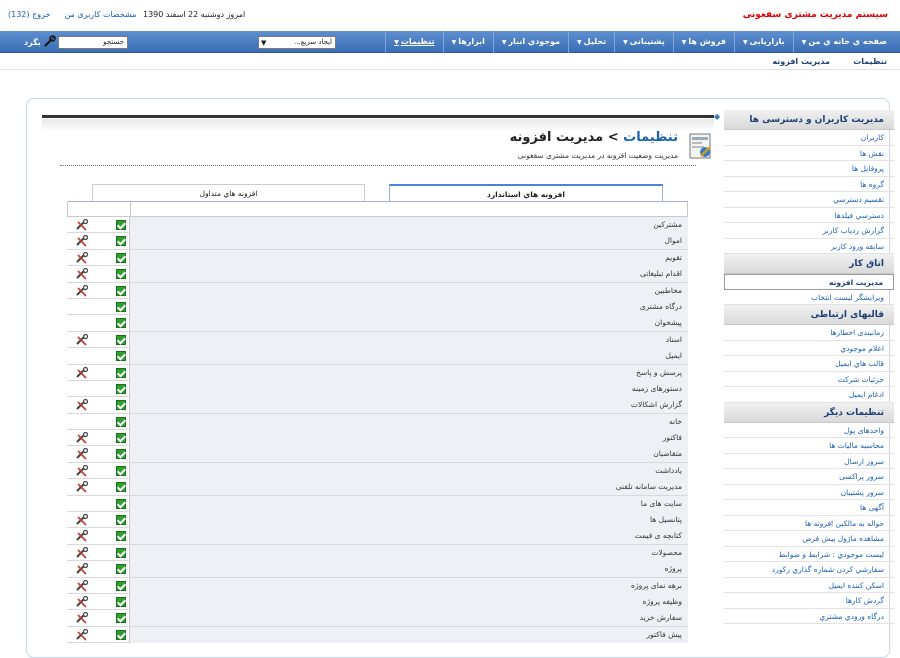 The height and width of the screenshot is (658, 900). I want to click on sidebar-item: پروفایل ها, so click(809, 169).